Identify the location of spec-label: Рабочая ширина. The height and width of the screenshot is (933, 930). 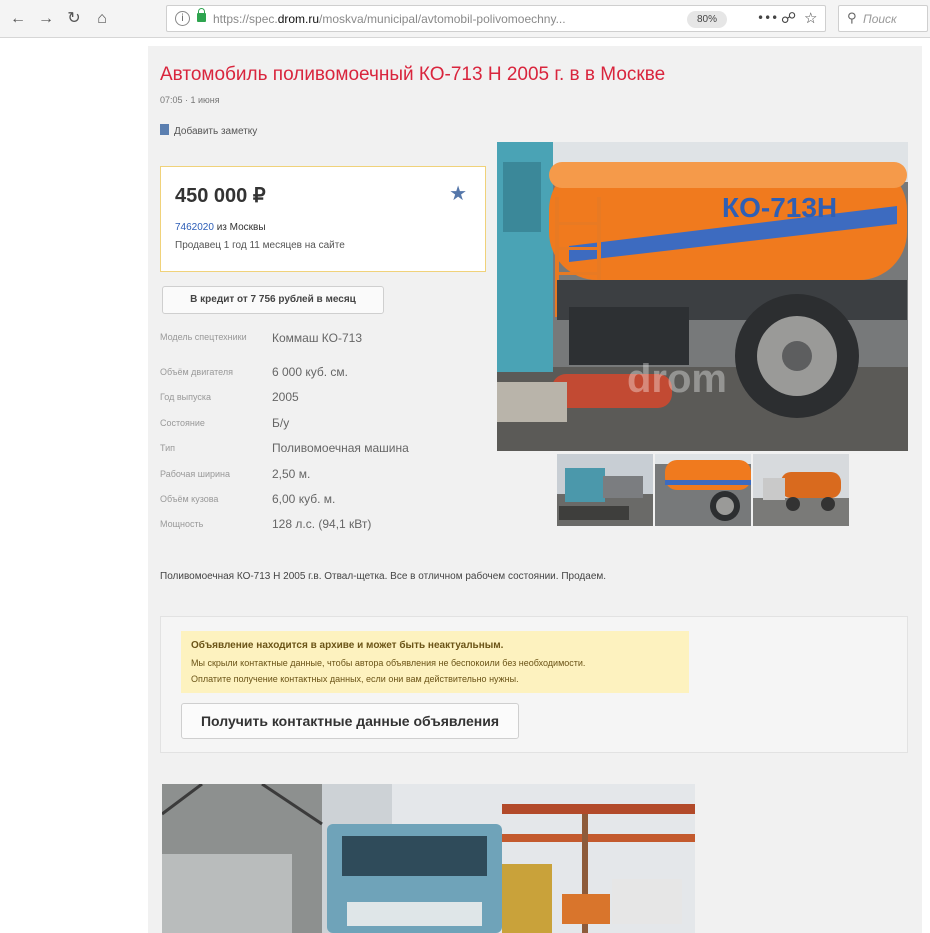
(195, 474).